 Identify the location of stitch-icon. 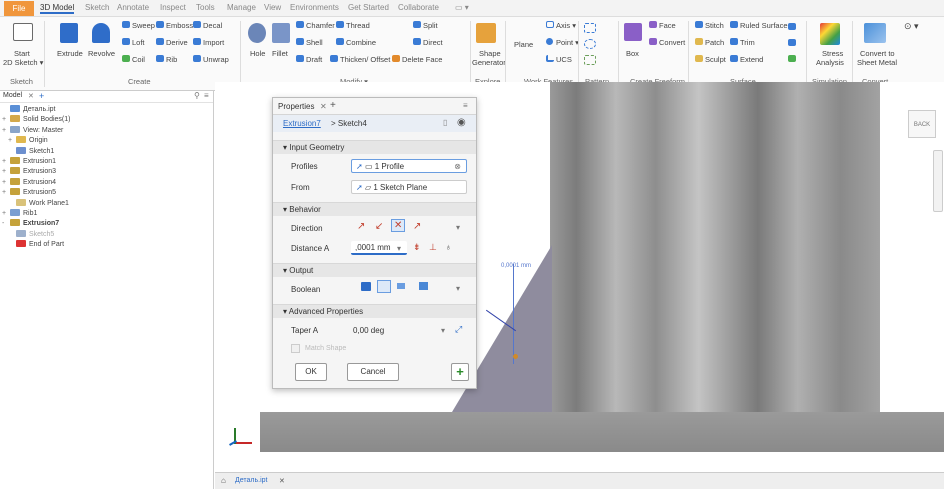
(699, 24).